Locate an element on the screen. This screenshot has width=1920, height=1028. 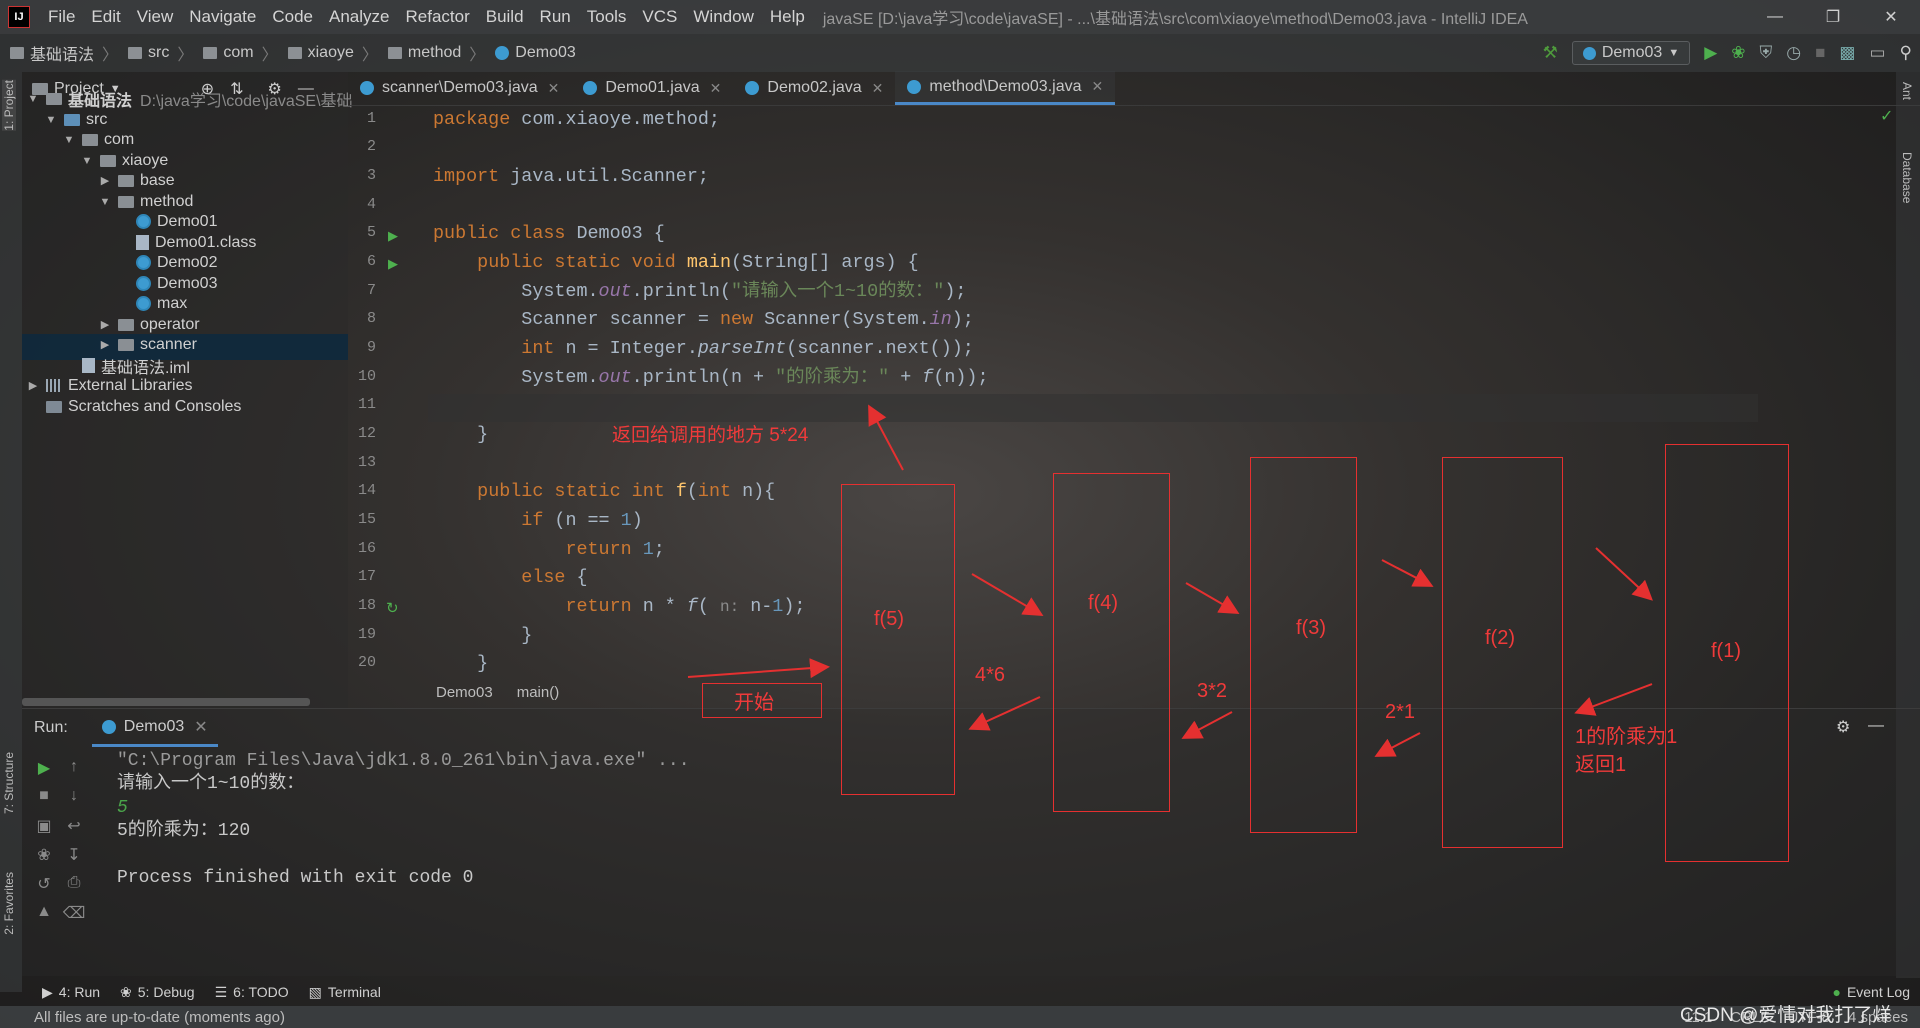
frame-box-f4 is located at coordinates (1111, 642).